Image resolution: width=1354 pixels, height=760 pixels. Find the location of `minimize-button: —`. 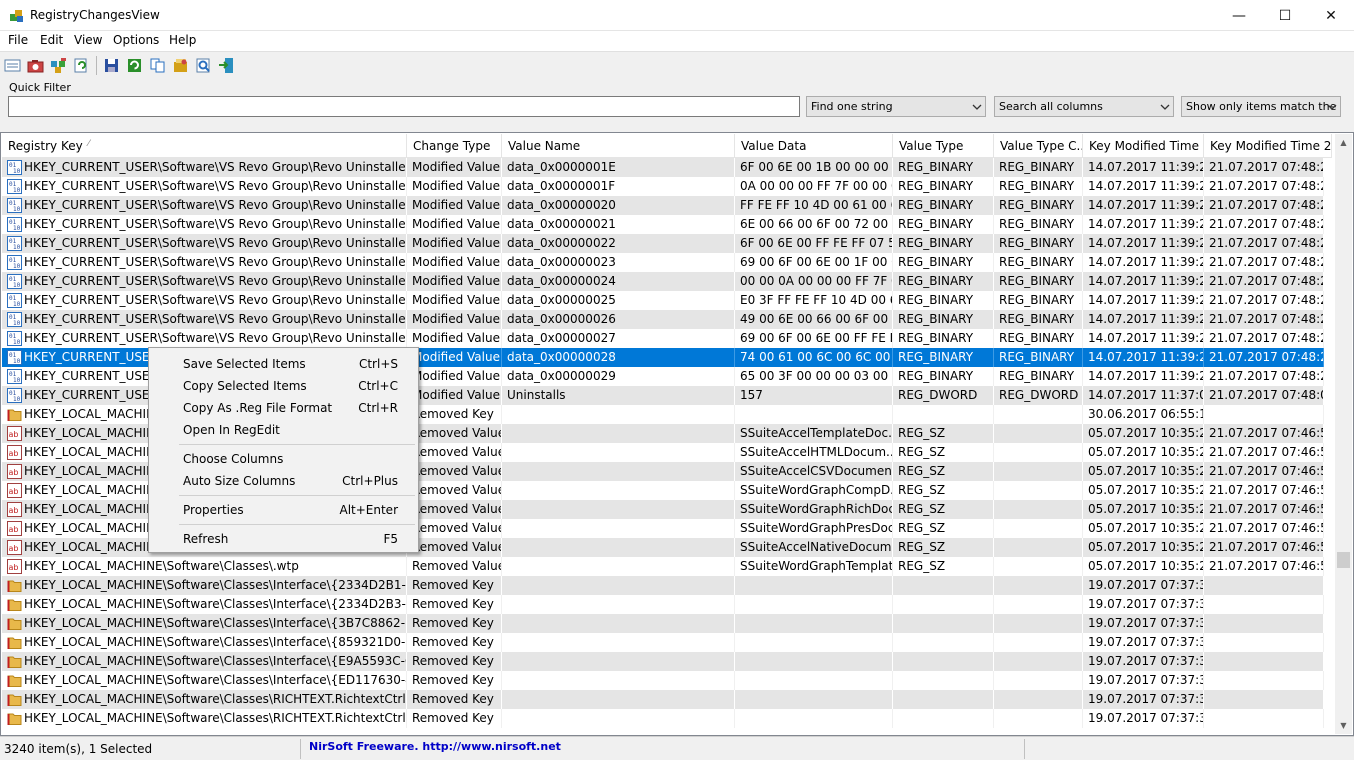

minimize-button: — is located at coordinates (1239, 15).